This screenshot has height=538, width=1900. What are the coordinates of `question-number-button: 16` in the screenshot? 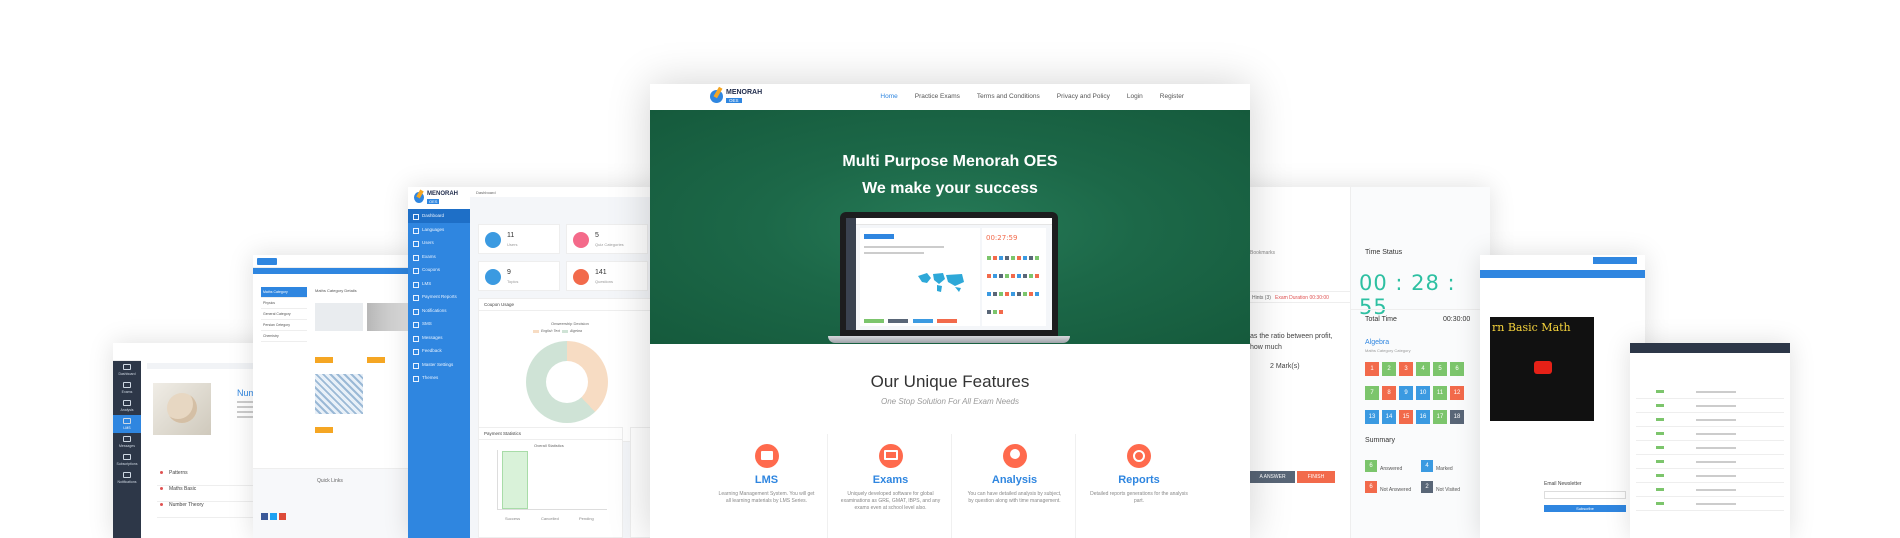 It's located at (1423, 417).